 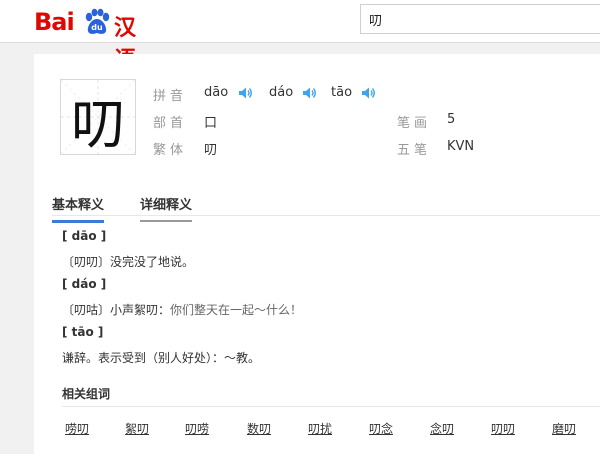 What do you see at coordinates (84, 236) in the screenshot?
I see `definition-pinyin-1: [ dāo ]` at bounding box center [84, 236].